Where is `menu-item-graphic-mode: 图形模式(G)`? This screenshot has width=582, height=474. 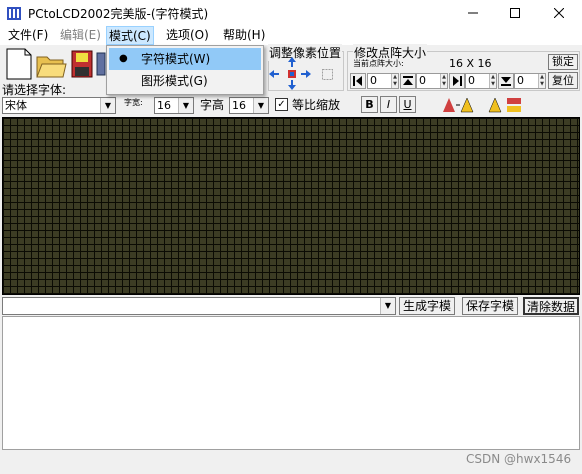
menu-item-graphic-mode: 图形模式(G) is located at coordinates (185, 81).